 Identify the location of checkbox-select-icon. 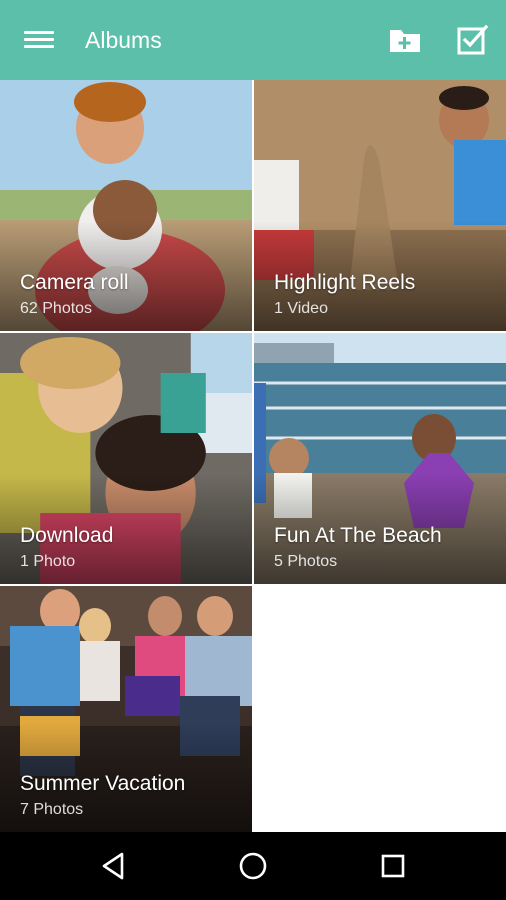
(473, 39).